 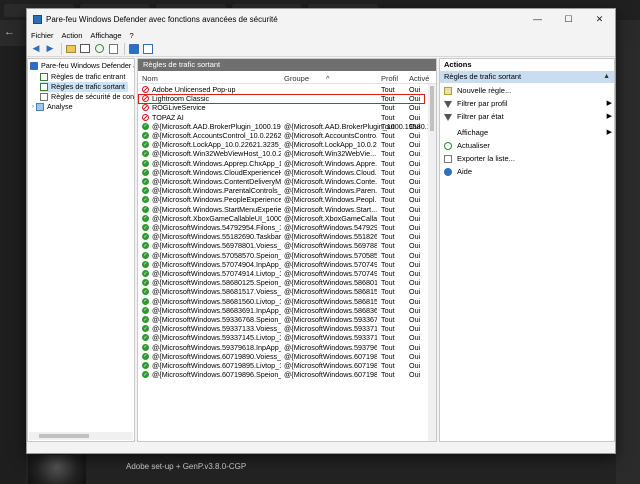 I want to click on table-row: ROGLiveService Tout Oui, so click(x=282, y=107).